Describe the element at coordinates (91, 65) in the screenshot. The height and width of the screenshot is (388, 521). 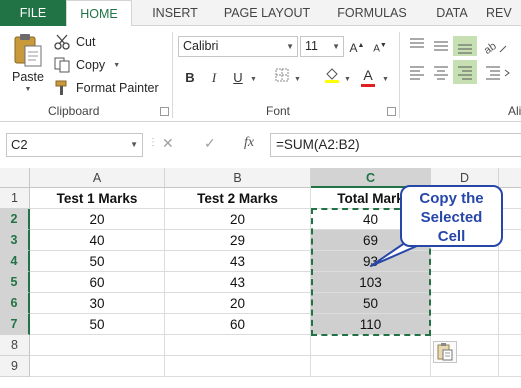
I see `copy-label: Copy` at that location.